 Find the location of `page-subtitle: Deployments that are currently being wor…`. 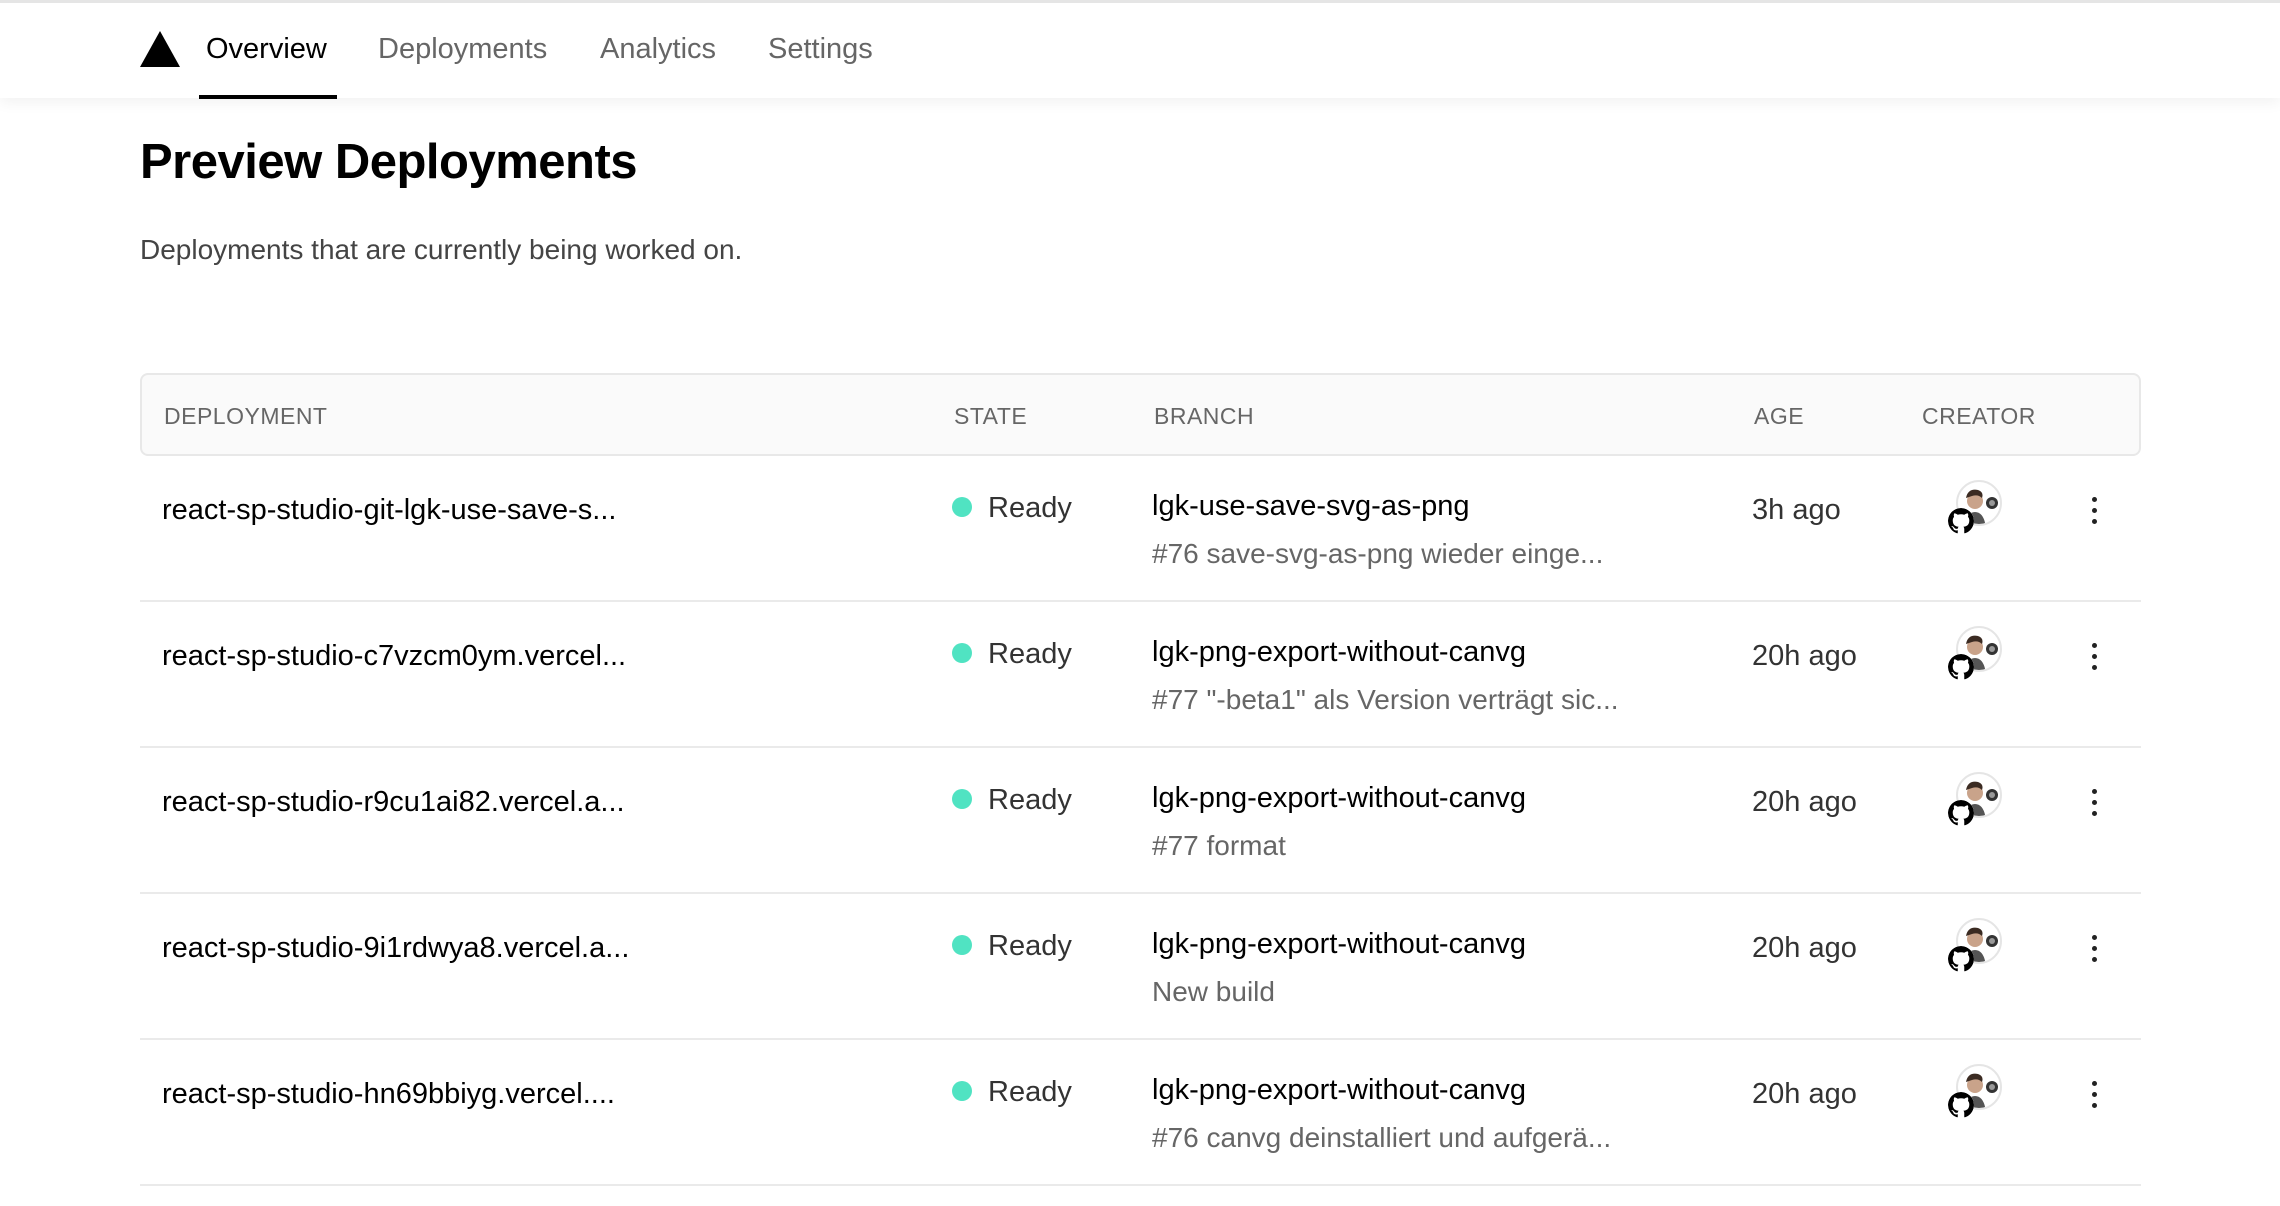

page-subtitle: Deployments that are currently being wor… is located at coordinates (441, 249).